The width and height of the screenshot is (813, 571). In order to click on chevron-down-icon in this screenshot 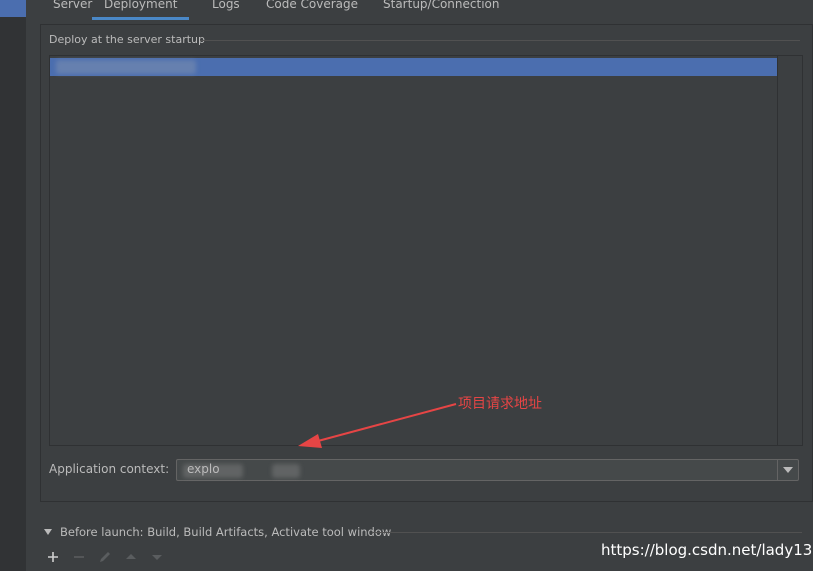, I will do `click(787, 470)`.